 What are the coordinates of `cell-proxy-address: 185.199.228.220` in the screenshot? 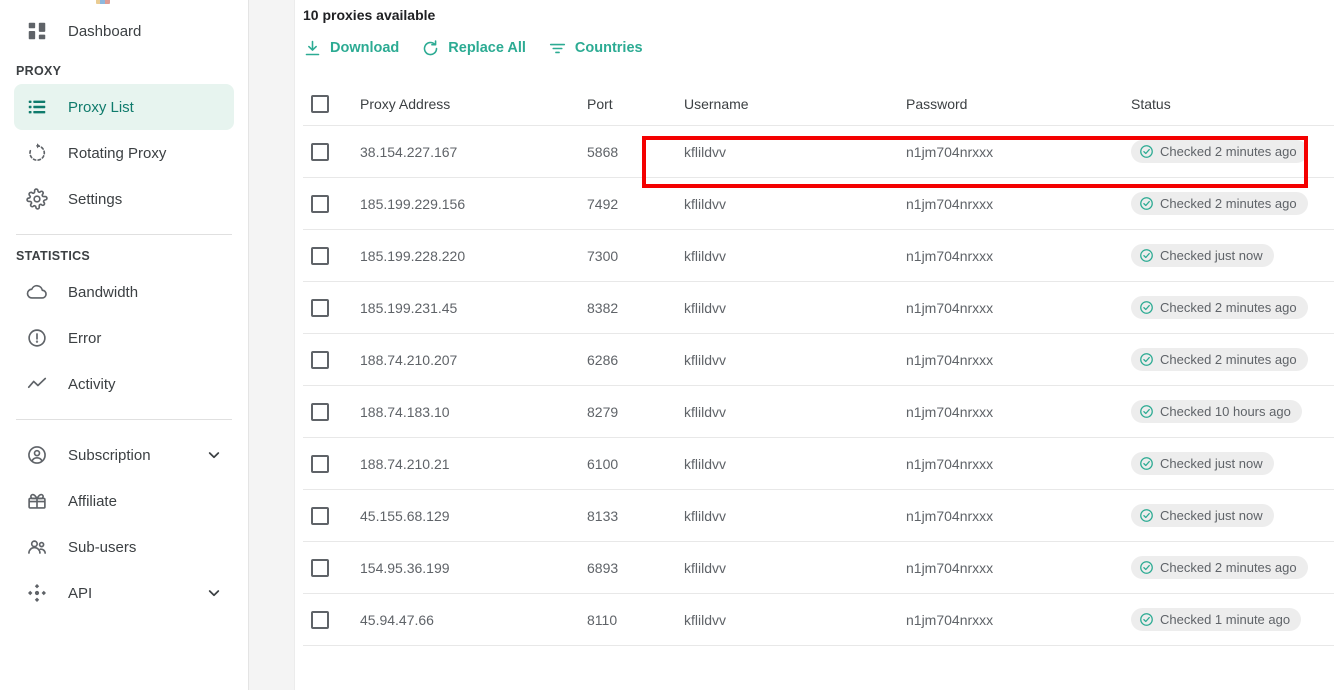 It's located at (413, 255).